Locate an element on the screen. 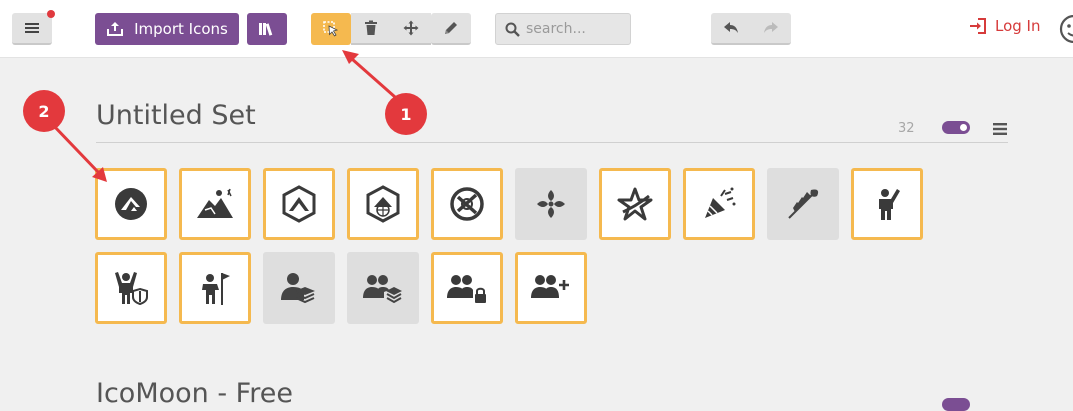 The height and width of the screenshot is (411, 1073). annotation-badge-2: 2 is located at coordinates (44, 111).